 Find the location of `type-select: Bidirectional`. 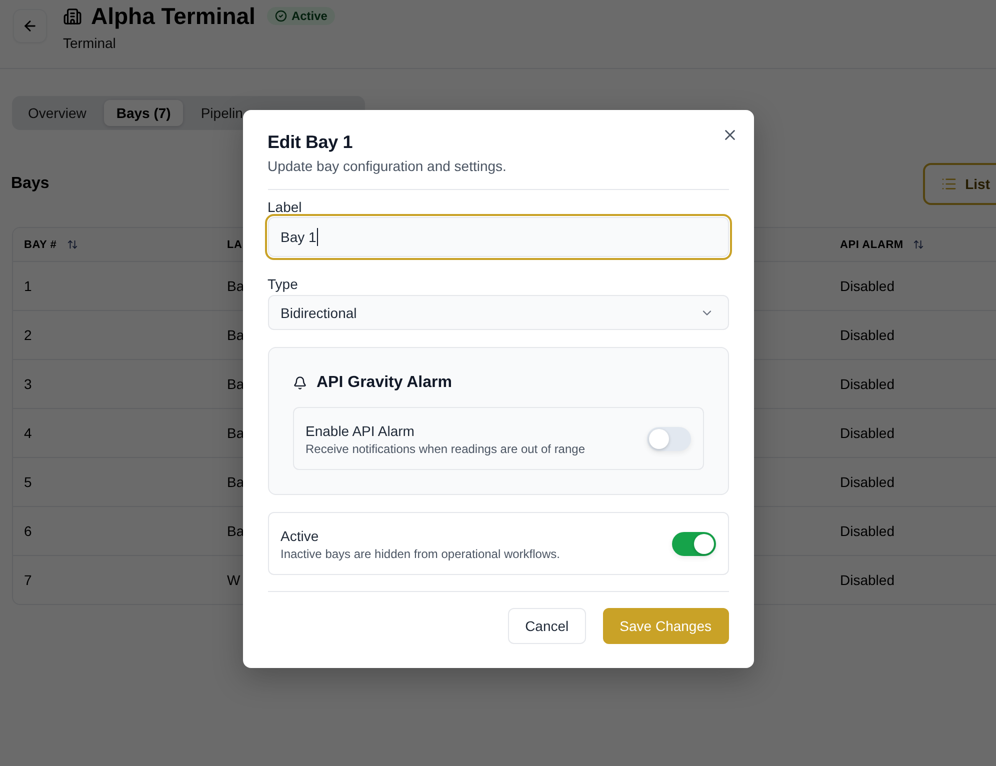

type-select: Bidirectional is located at coordinates (498, 312).